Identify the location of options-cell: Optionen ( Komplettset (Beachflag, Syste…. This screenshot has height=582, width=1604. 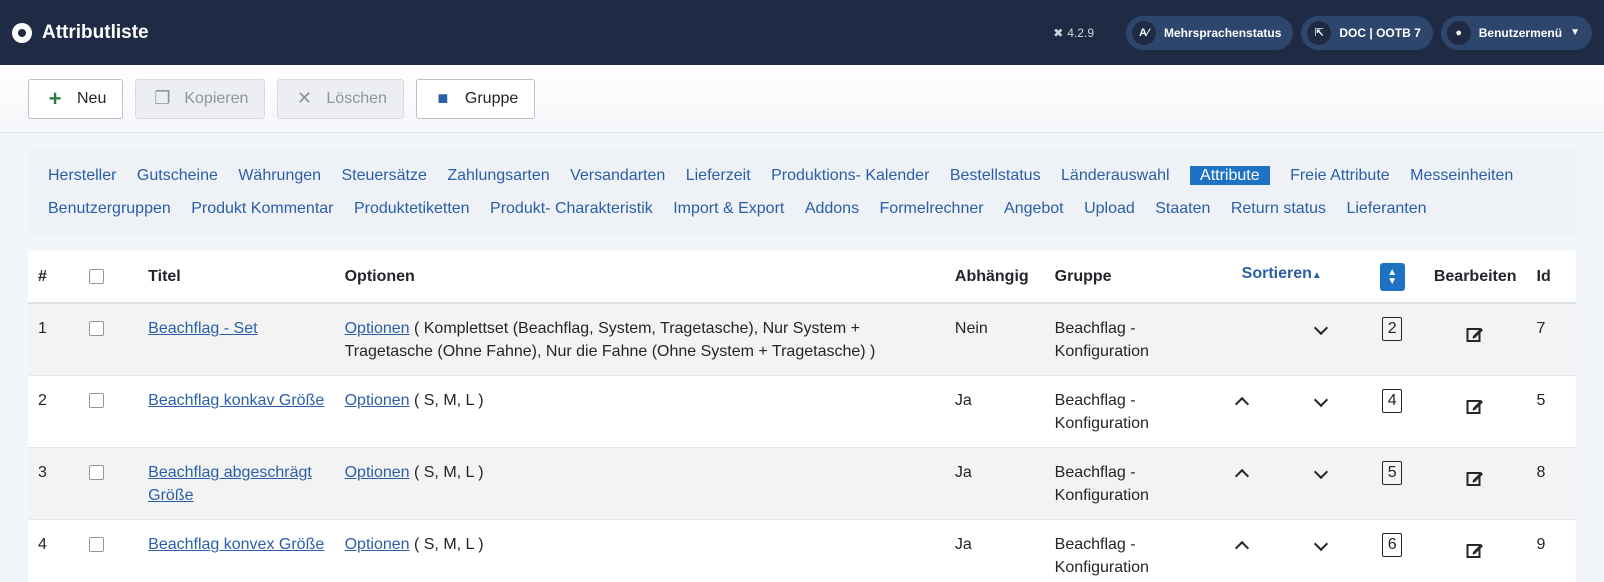
(639, 339).